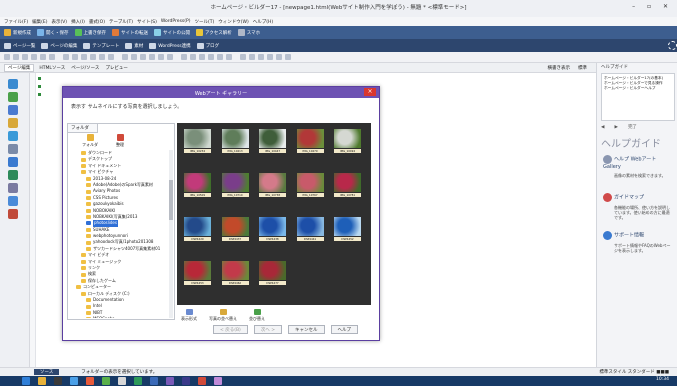 This screenshot has width=677, height=386. What do you see at coordinates (207, 45) in the screenshot?
I see `sub-toolbar-button: ブログ` at bounding box center [207, 45].